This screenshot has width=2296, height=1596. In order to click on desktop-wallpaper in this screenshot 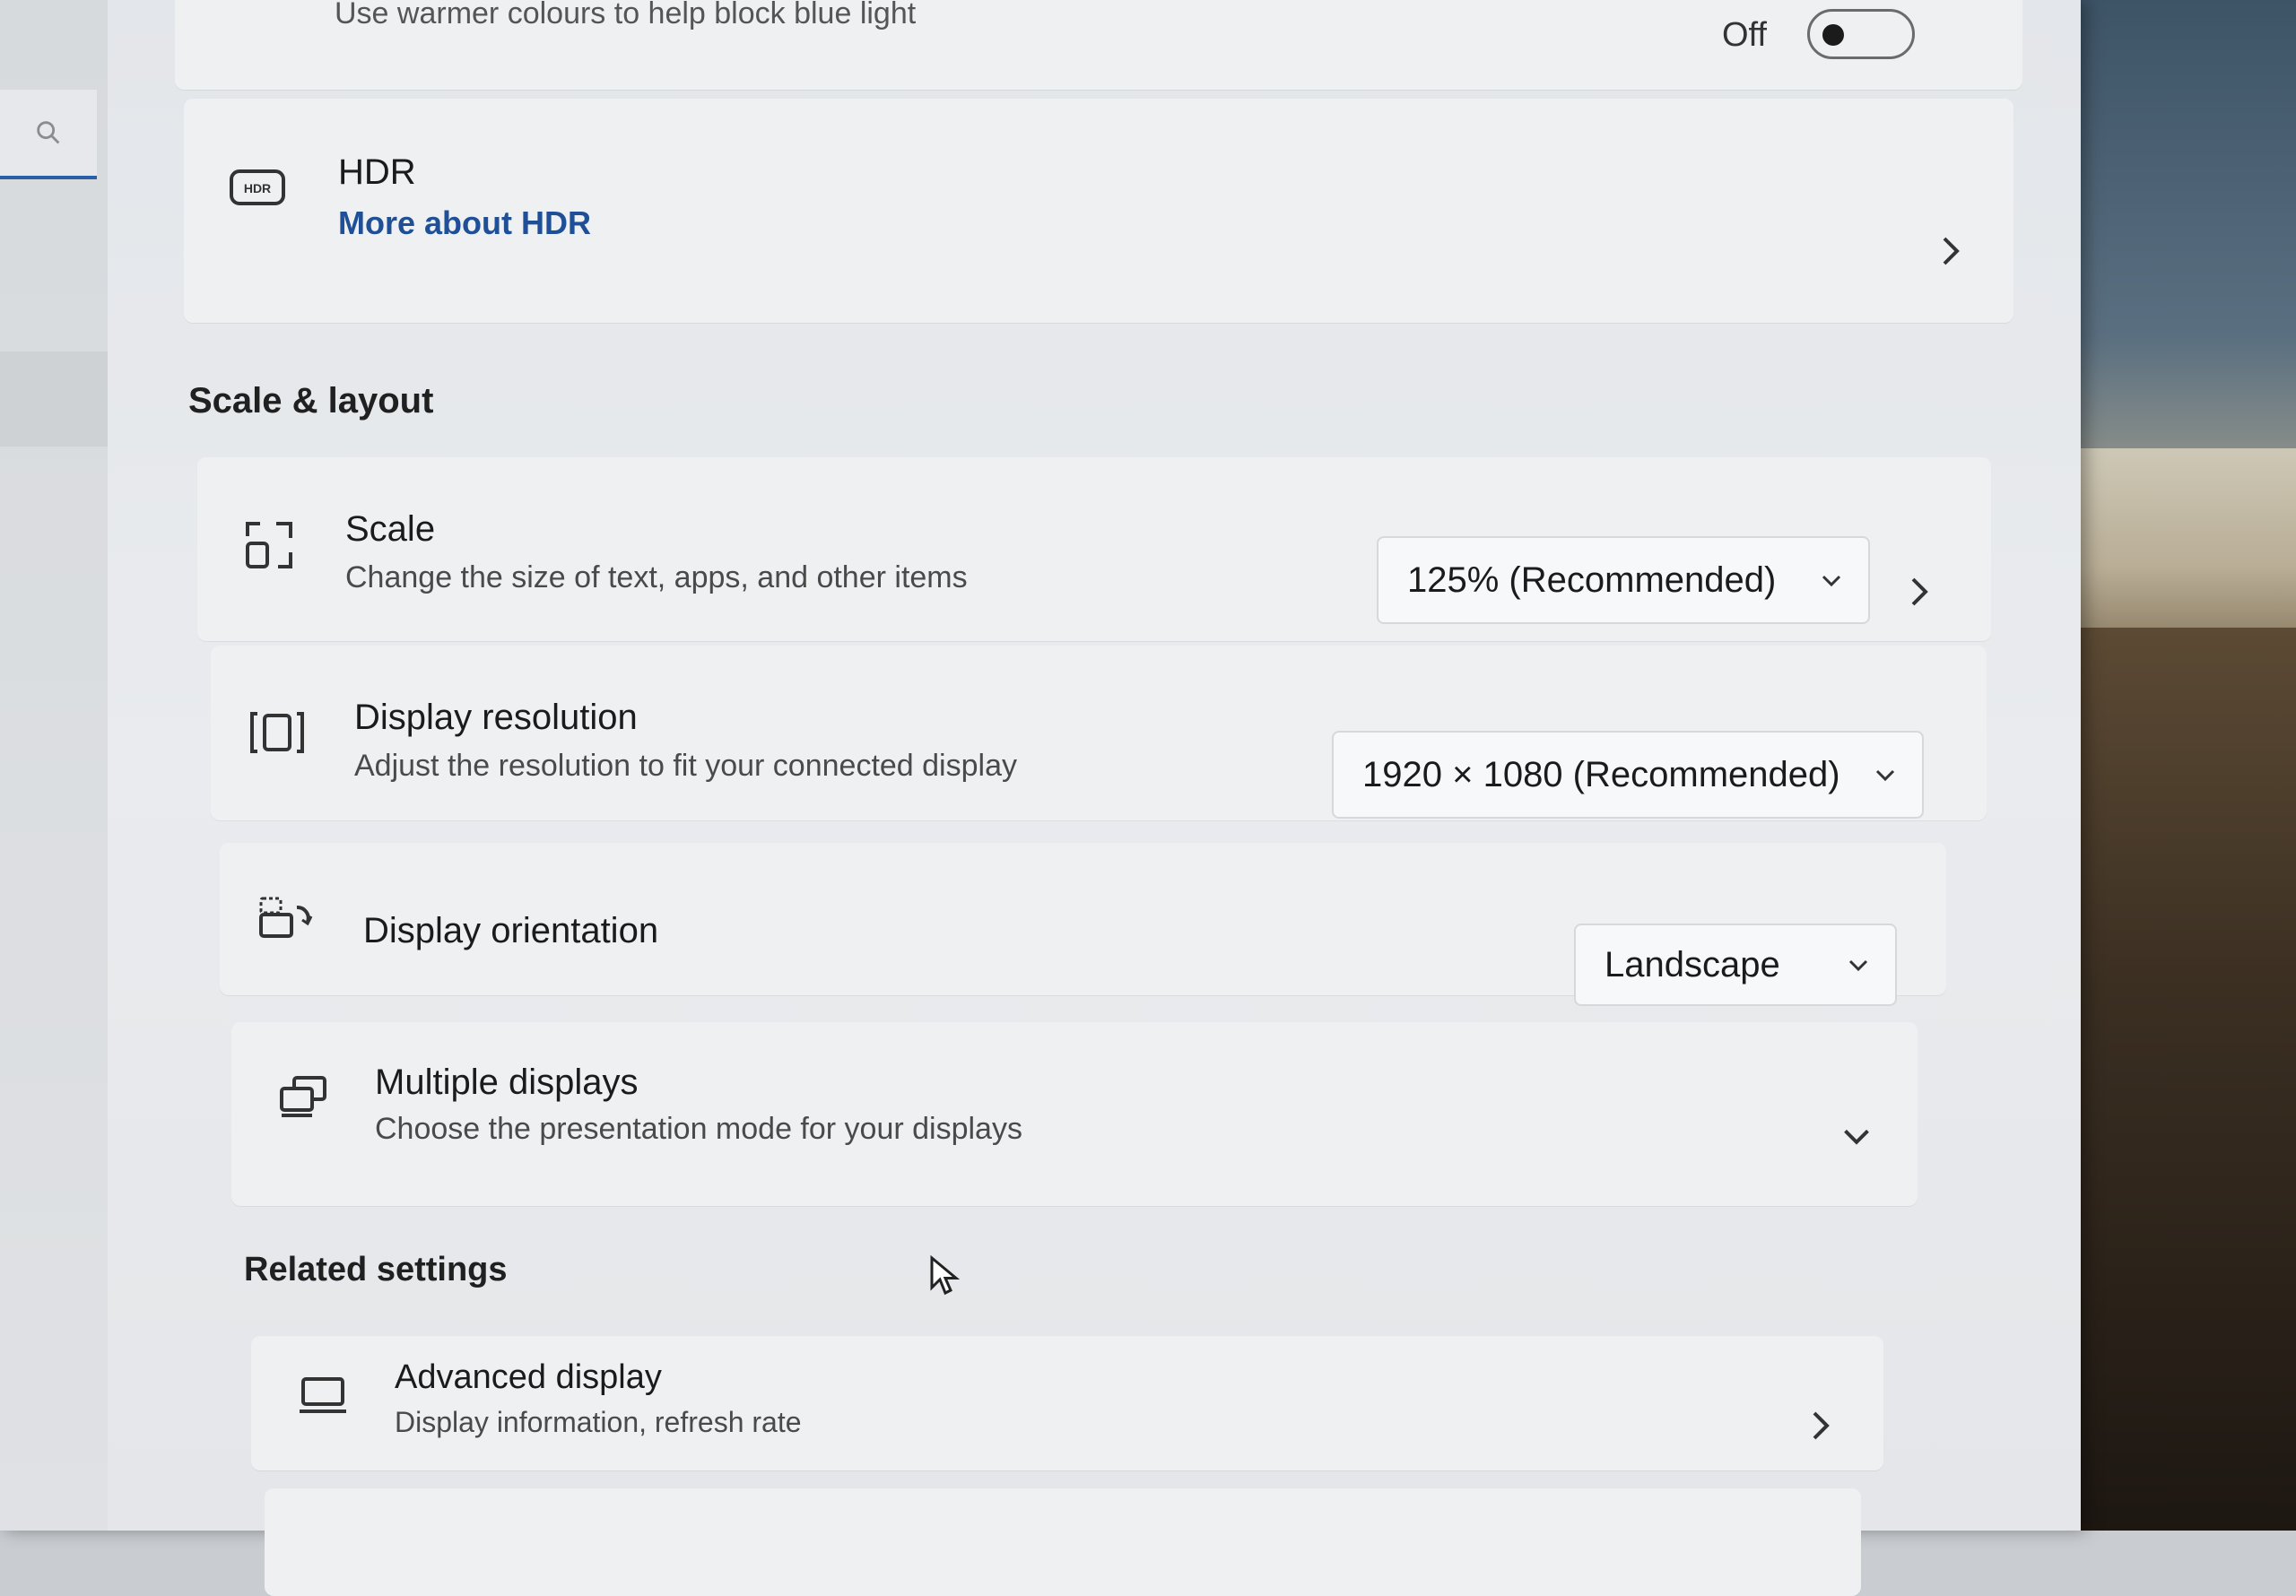, I will do `click(2170, 765)`.